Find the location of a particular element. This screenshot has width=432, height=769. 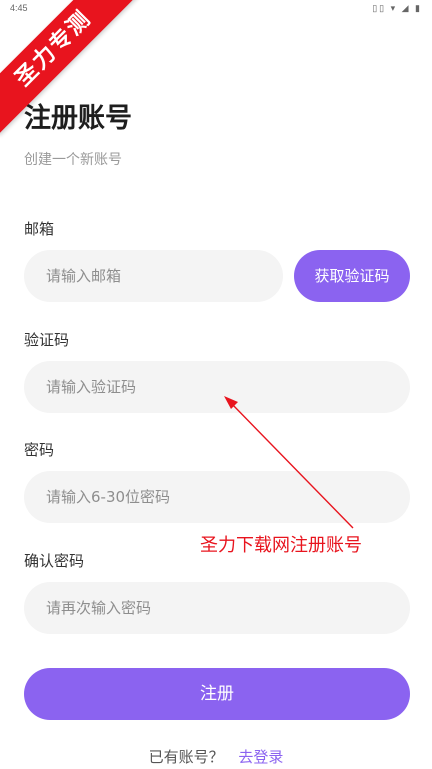

confirm-password-input is located at coordinates (217, 608).